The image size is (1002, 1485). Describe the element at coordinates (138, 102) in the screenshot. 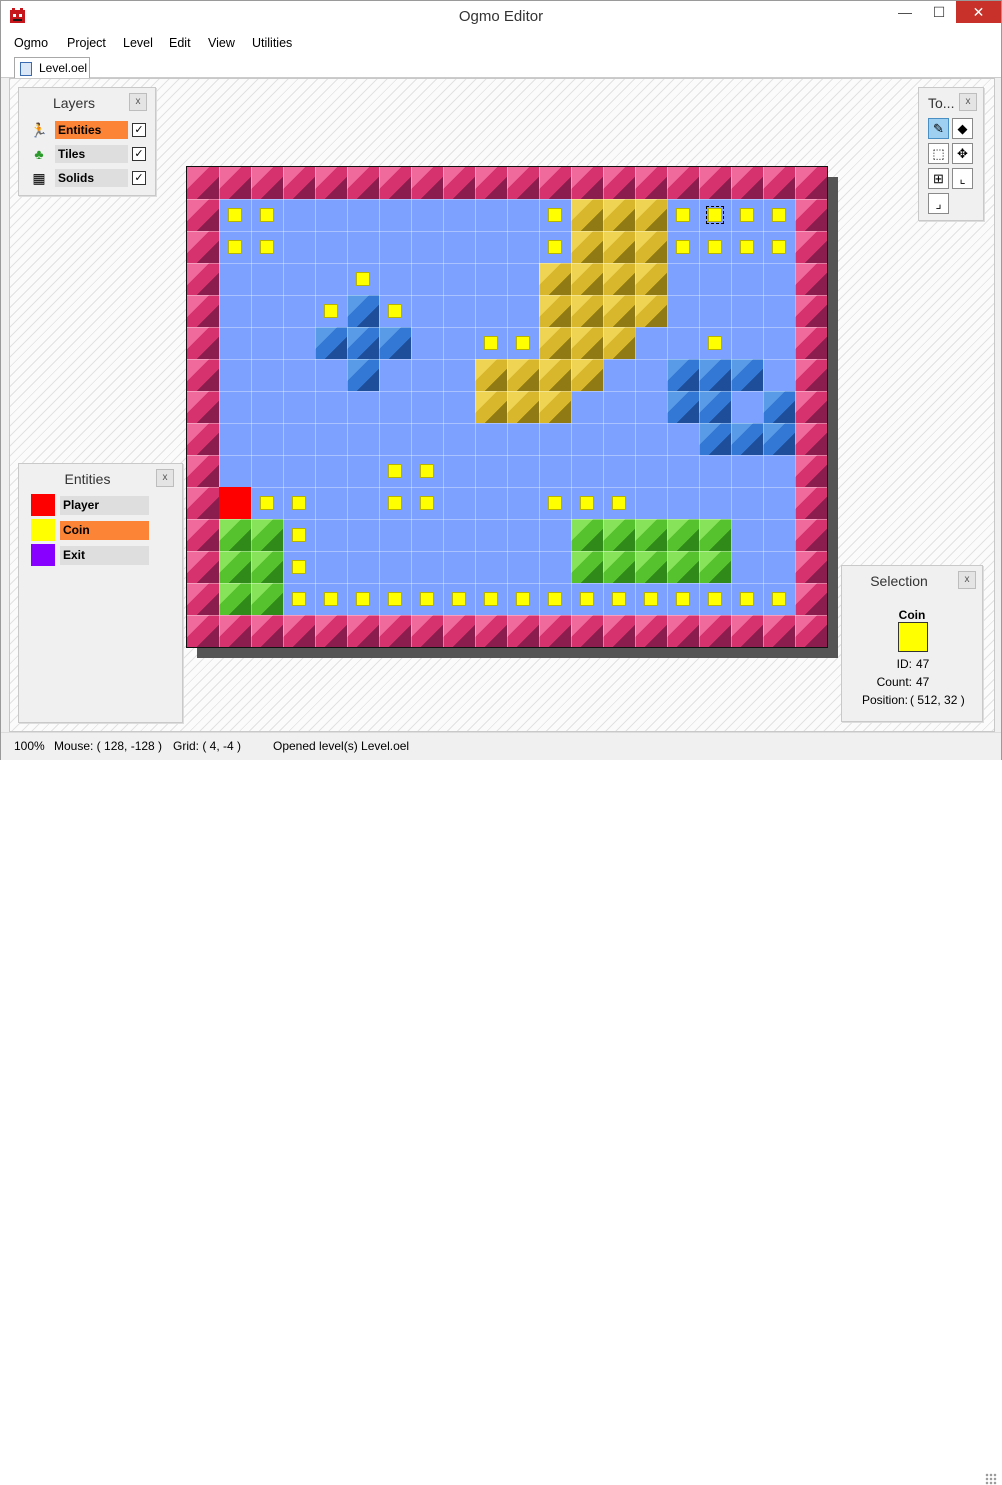

I see `layers-panel-close-button: x` at that location.